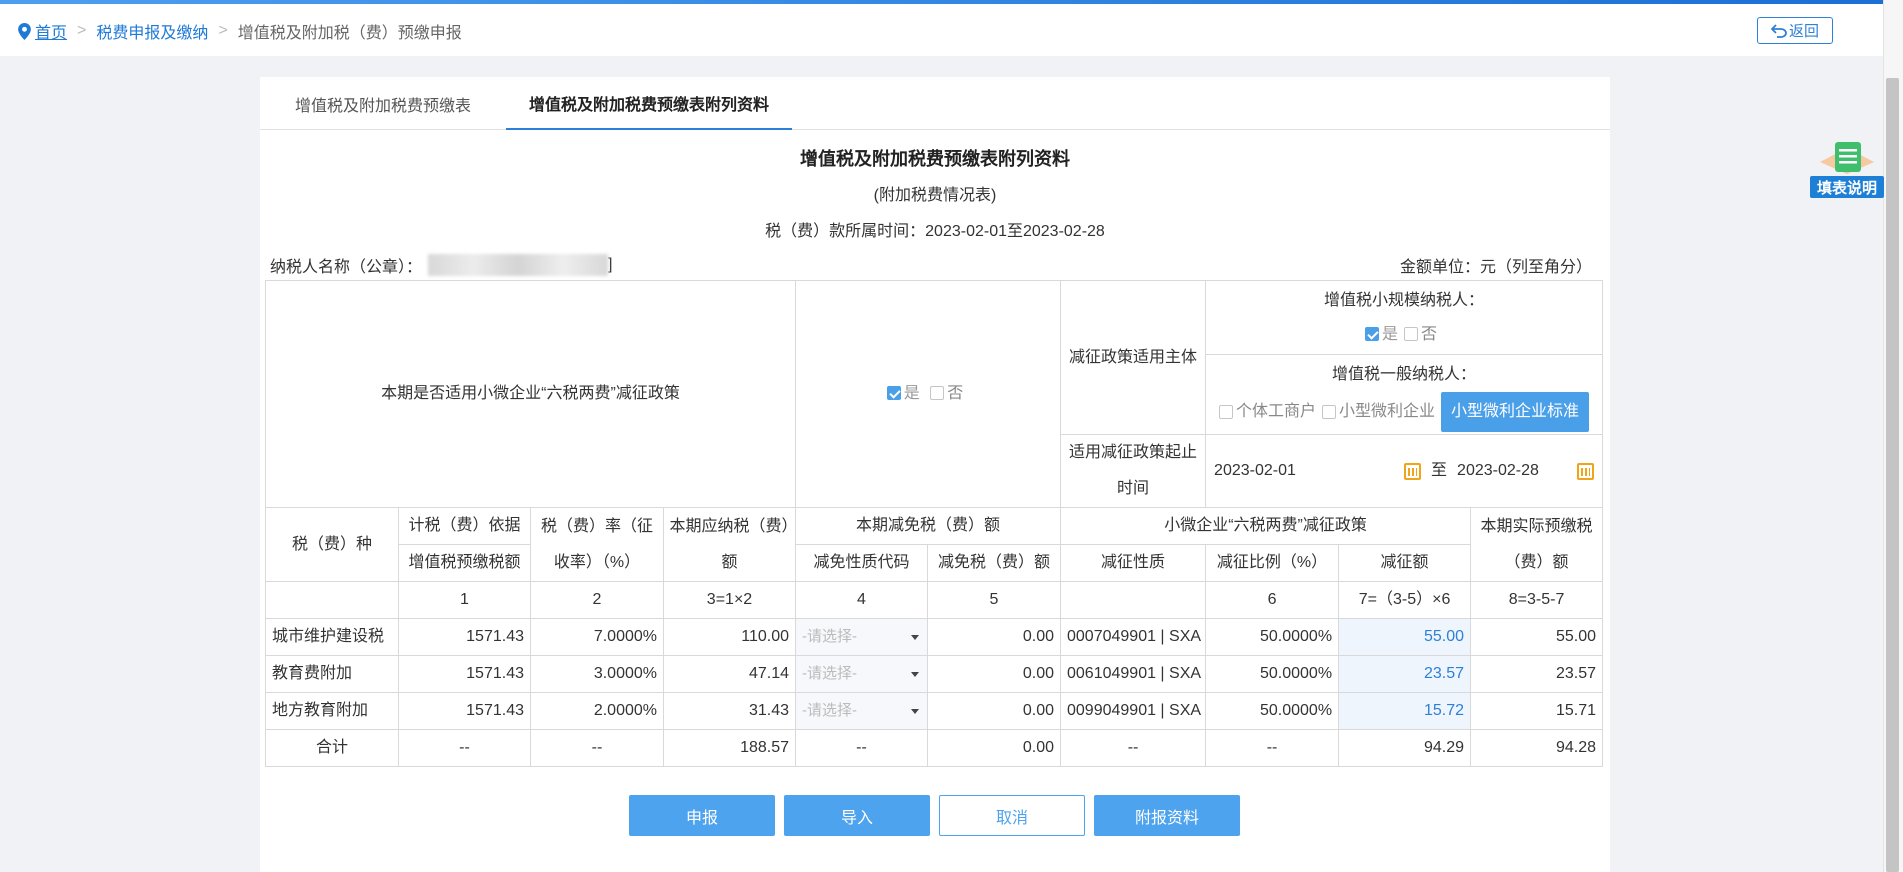 The width and height of the screenshot is (1903, 872). I want to click on header-basis-sub: 增值税预缴税额, so click(464, 563).